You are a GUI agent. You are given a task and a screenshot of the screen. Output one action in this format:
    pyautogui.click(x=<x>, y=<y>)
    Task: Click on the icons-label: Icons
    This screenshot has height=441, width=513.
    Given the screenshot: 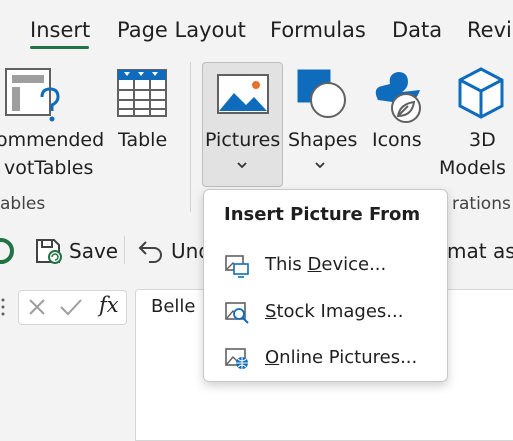 What is the action you would take?
    pyautogui.click(x=397, y=140)
    